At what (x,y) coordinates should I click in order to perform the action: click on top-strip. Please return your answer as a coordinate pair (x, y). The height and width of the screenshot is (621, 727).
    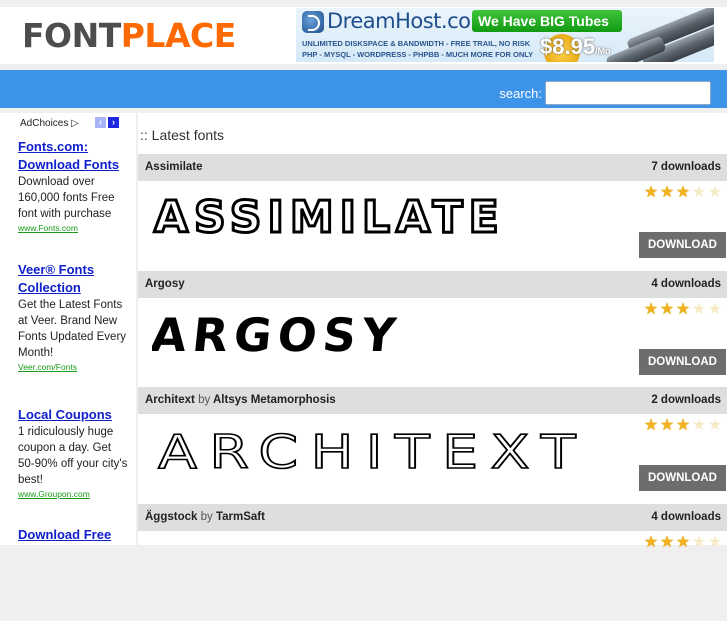
    Looking at the image, I should click on (363, 3).